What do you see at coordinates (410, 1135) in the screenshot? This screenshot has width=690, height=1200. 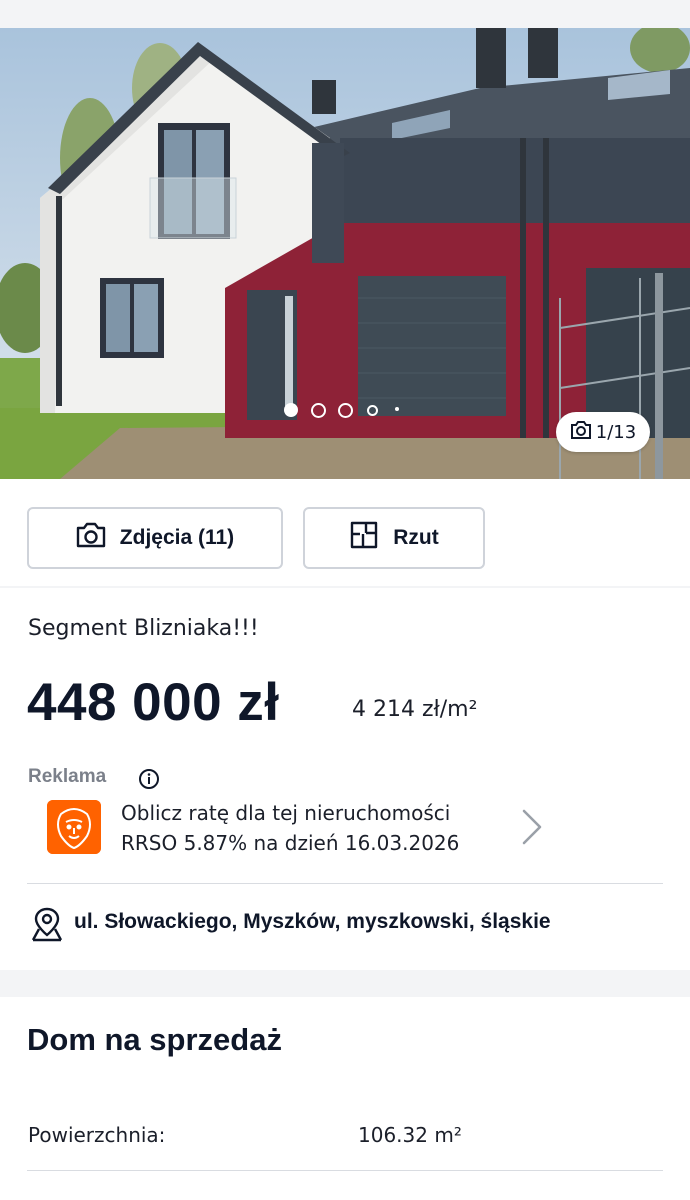 I see `detail-row-value: 106.32 m²` at bounding box center [410, 1135].